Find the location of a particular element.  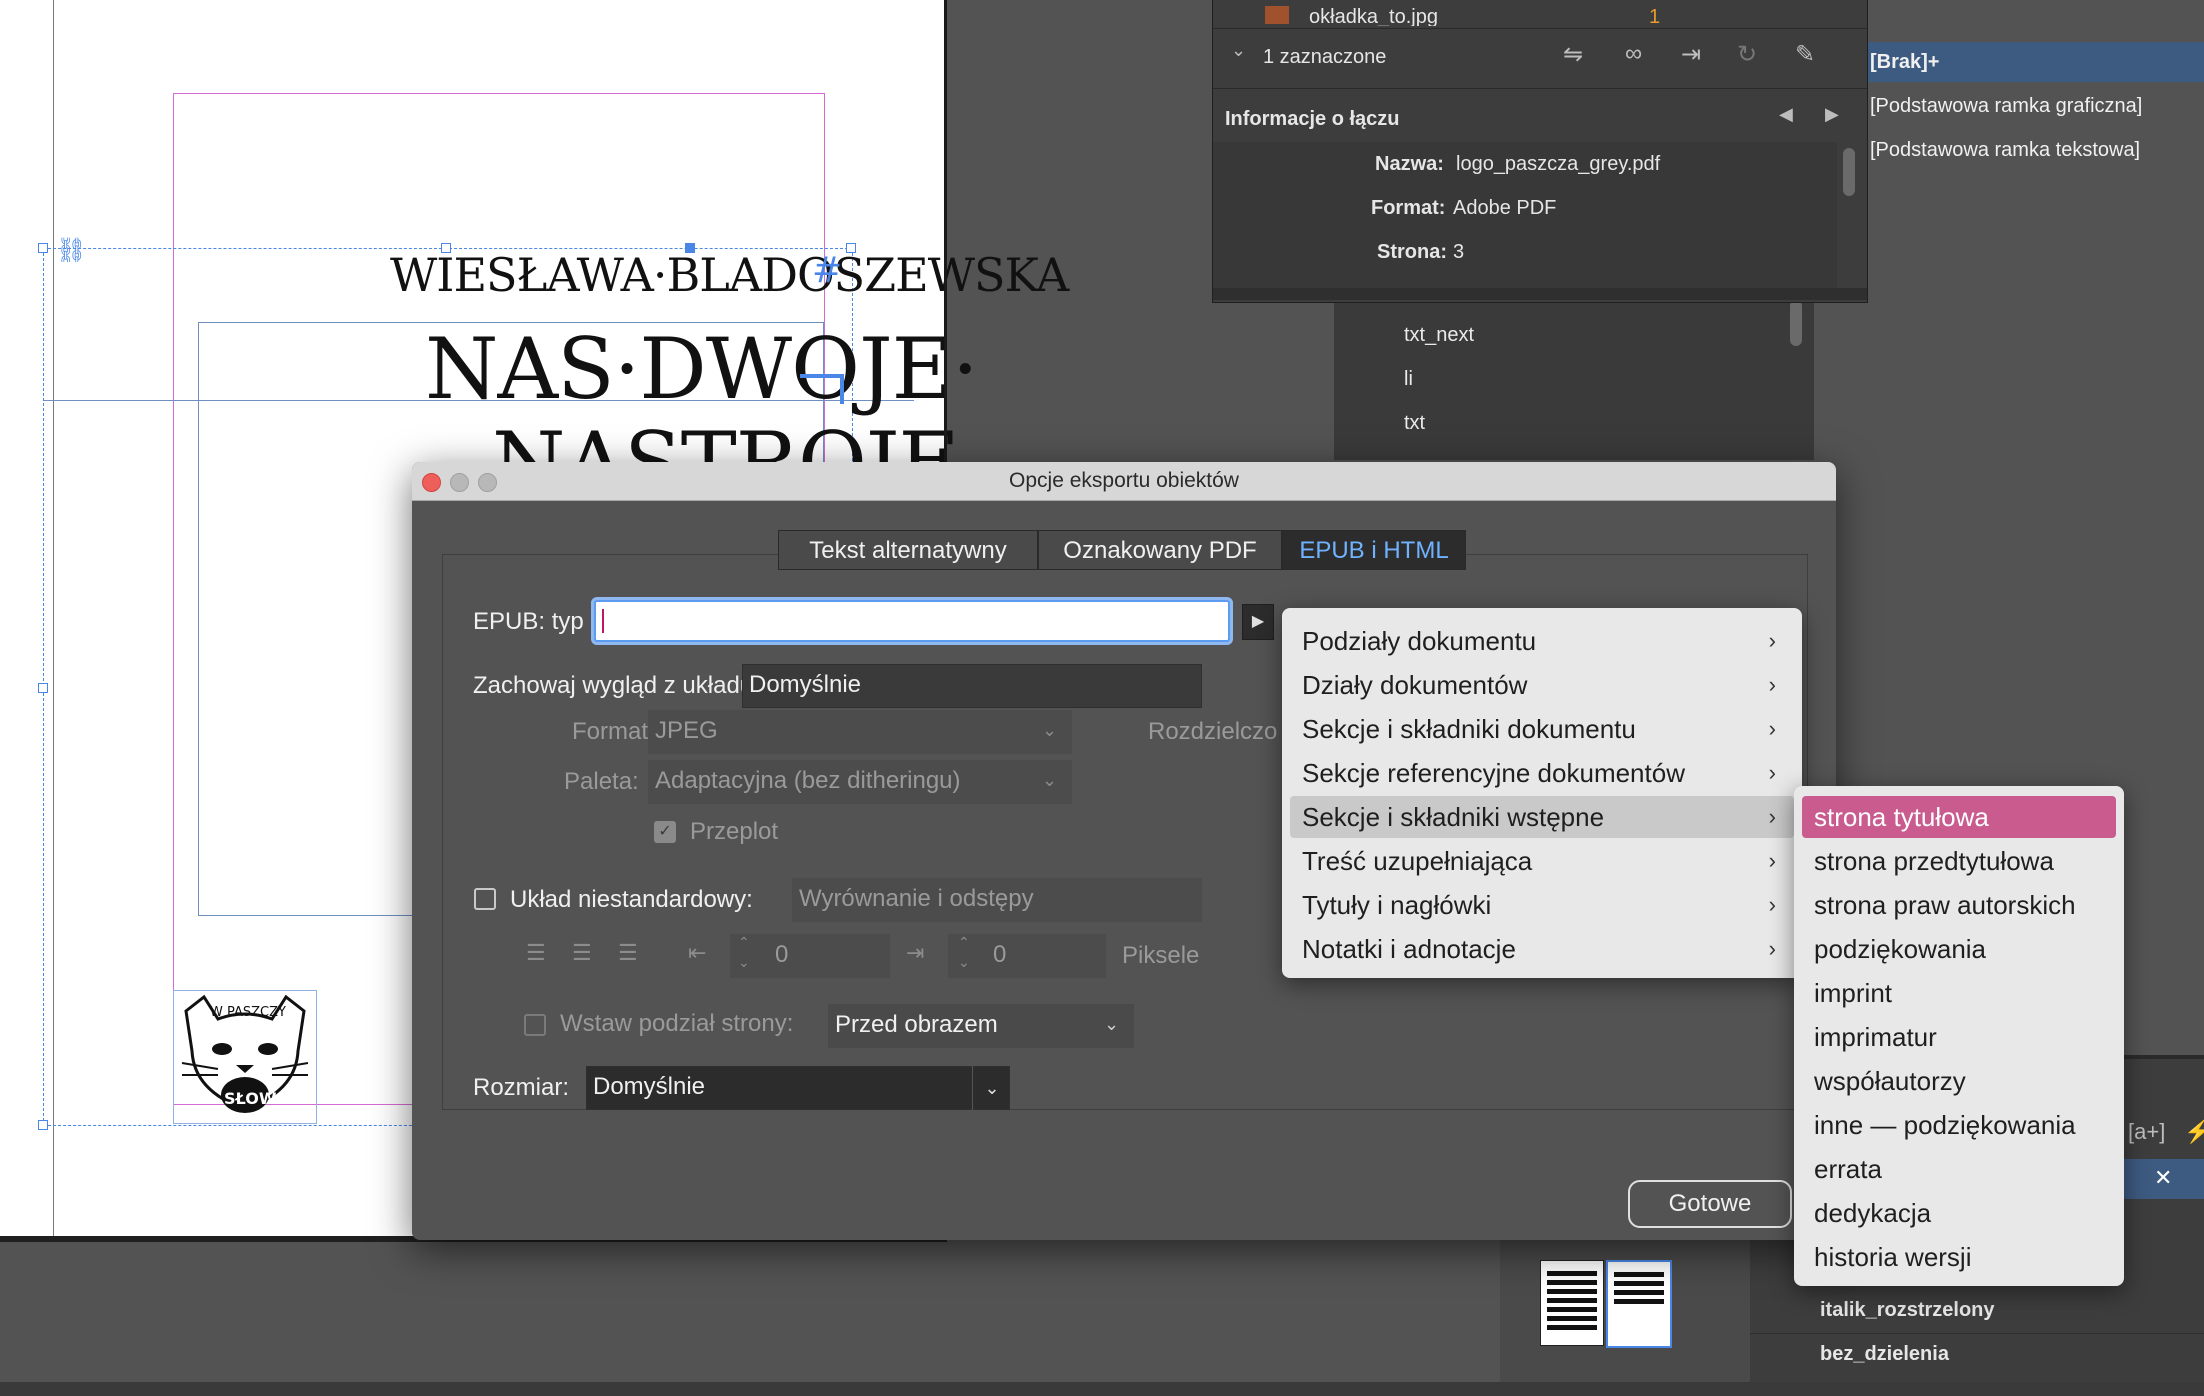

palette-select: Adaptacyjna (bez ditheringu) is located at coordinates (860, 782).